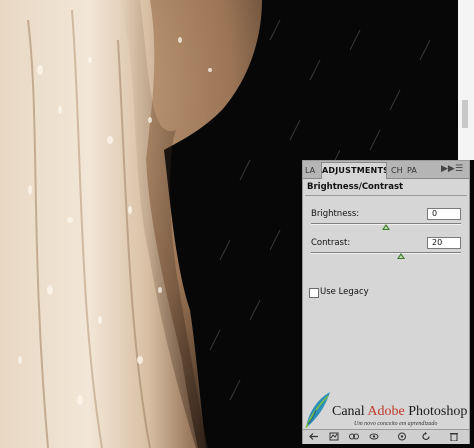  I want to click on use-legacy-checkbox, so click(314, 293).